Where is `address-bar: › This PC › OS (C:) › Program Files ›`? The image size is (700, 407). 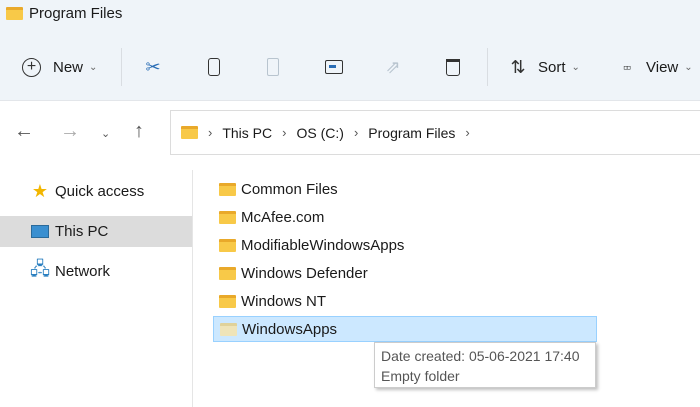 address-bar: › This PC › OS (C:) › Program Files › is located at coordinates (435, 132).